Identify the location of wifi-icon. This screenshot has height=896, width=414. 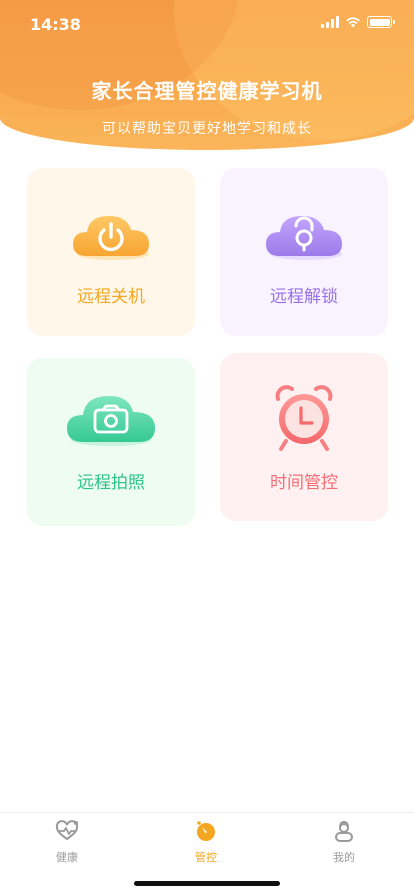
(353, 22).